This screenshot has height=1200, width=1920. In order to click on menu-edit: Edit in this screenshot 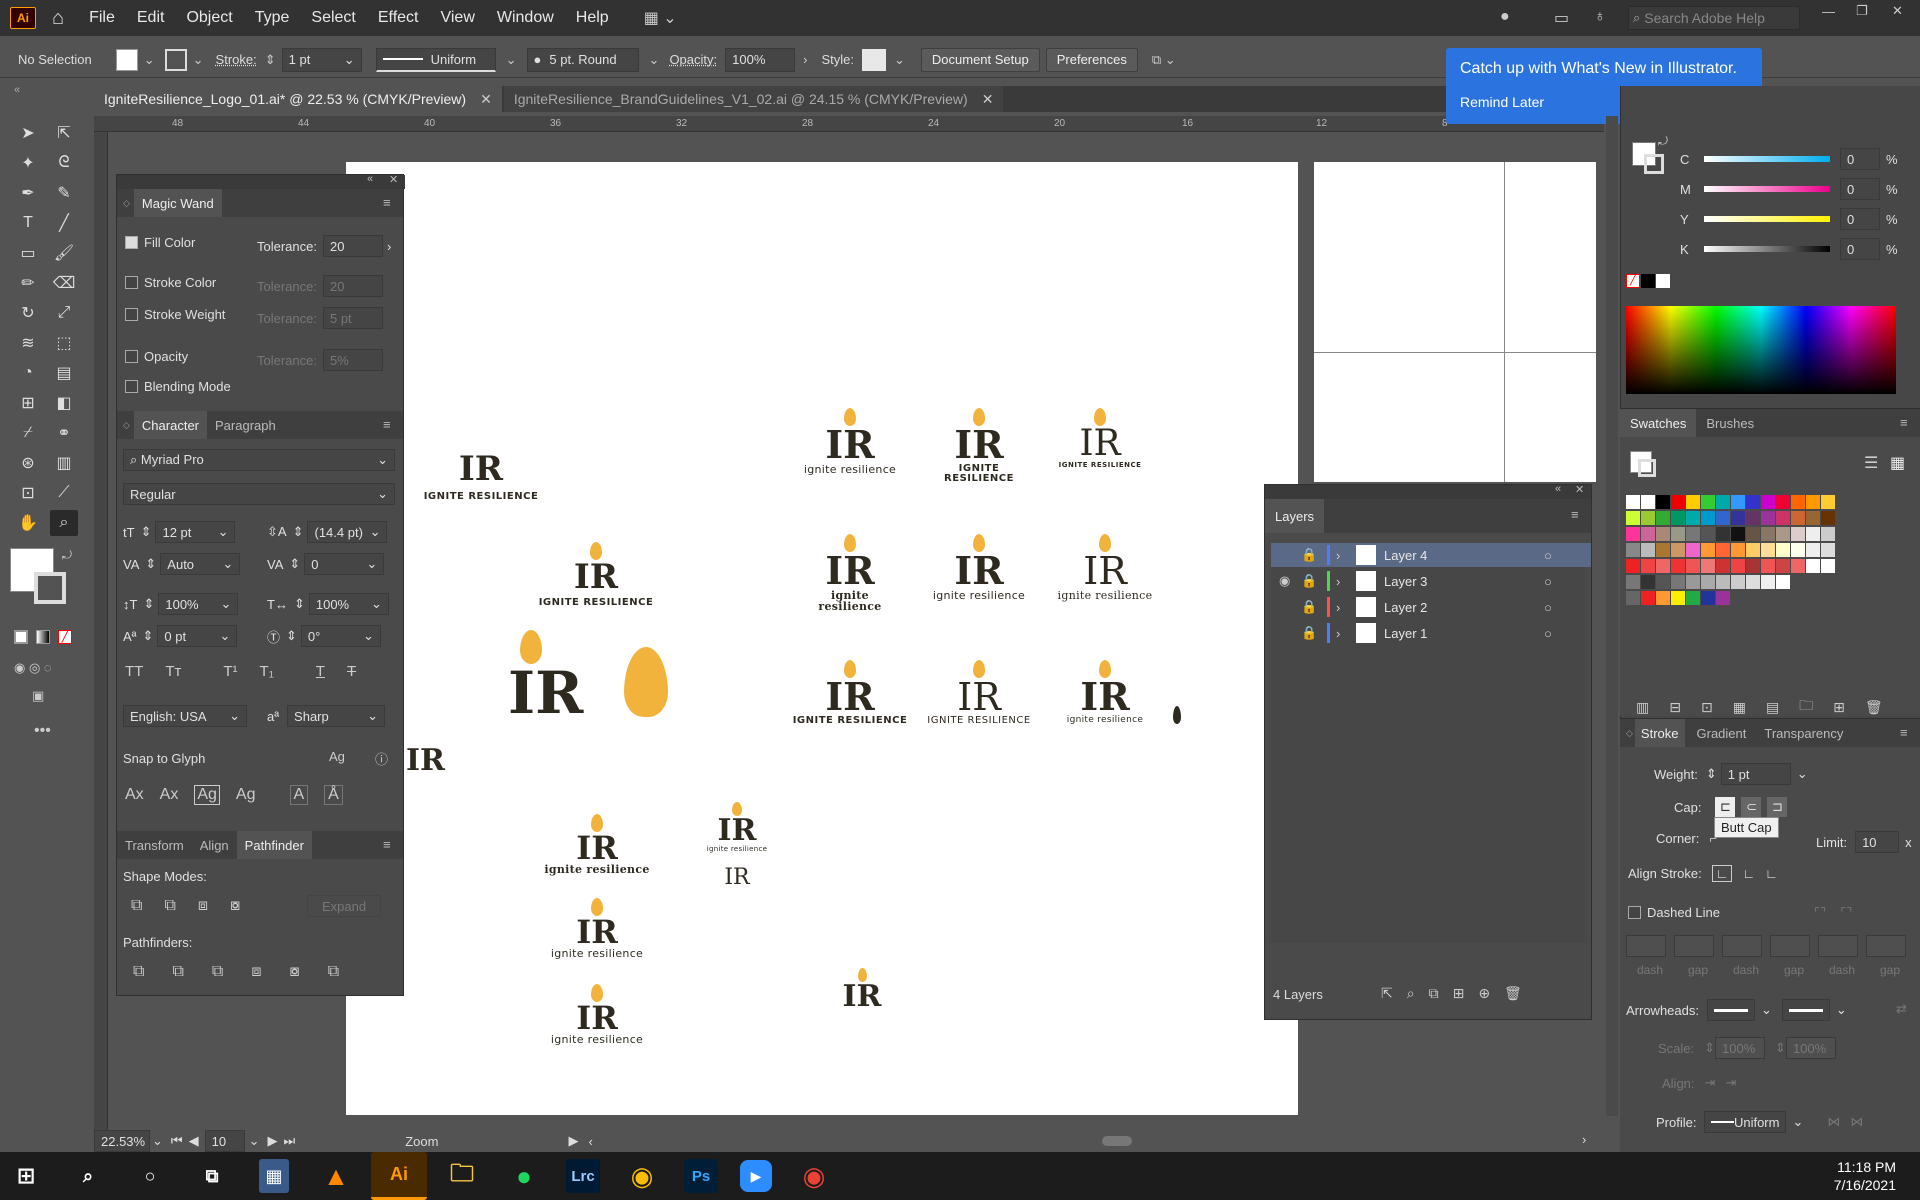, I will do `click(151, 18)`.